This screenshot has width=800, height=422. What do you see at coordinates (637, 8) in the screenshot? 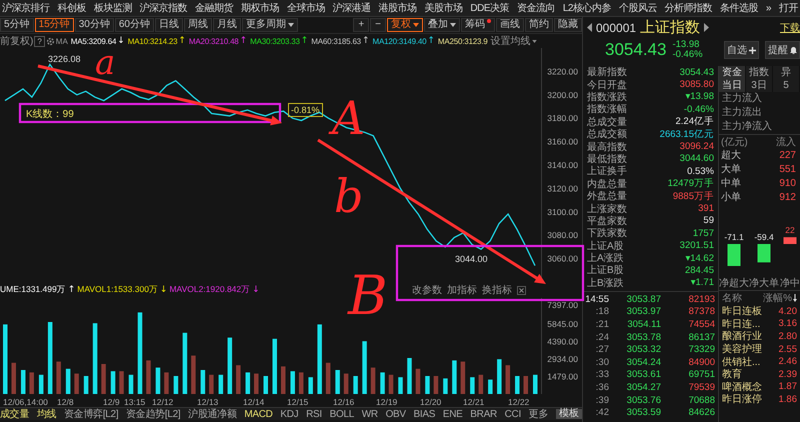
I see `menu-item: 个股风云` at bounding box center [637, 8].